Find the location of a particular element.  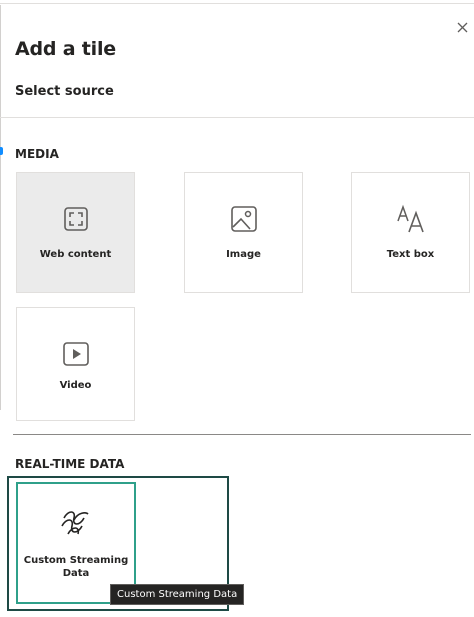

text-box-icon is located at coordinates (410, 218).